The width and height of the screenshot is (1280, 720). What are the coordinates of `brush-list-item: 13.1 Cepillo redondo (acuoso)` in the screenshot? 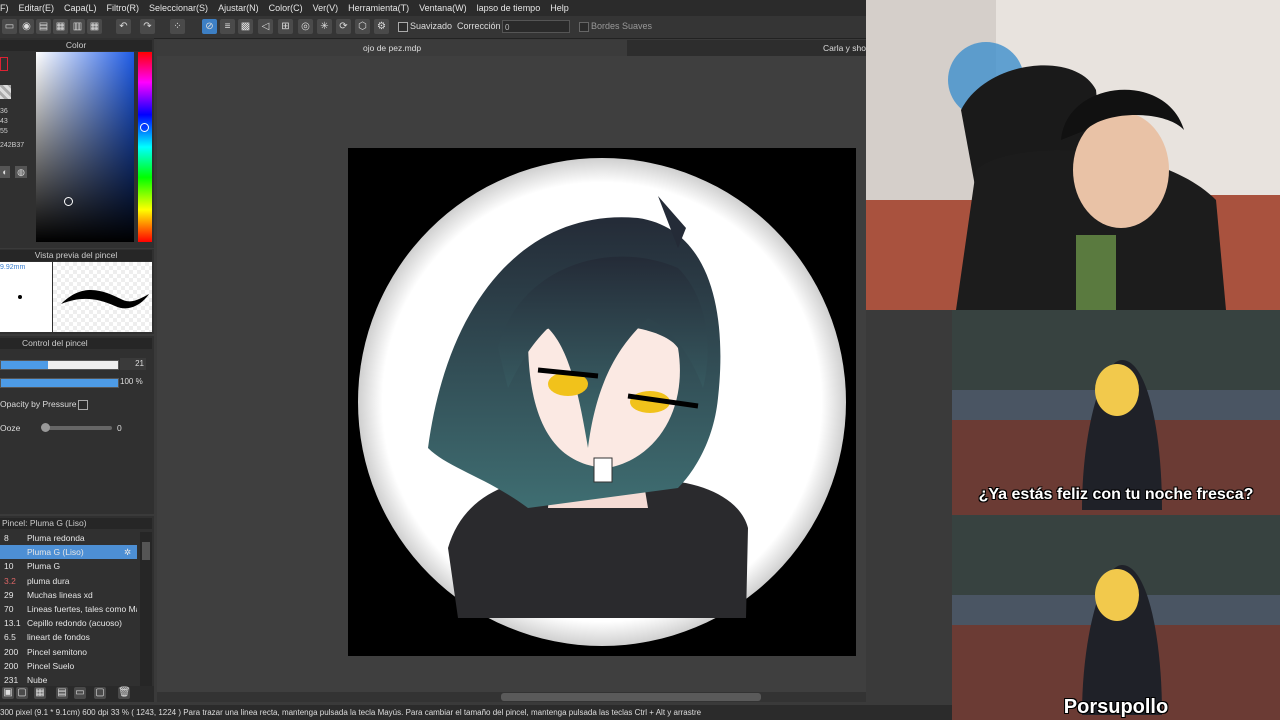 It's located at (68, 623).